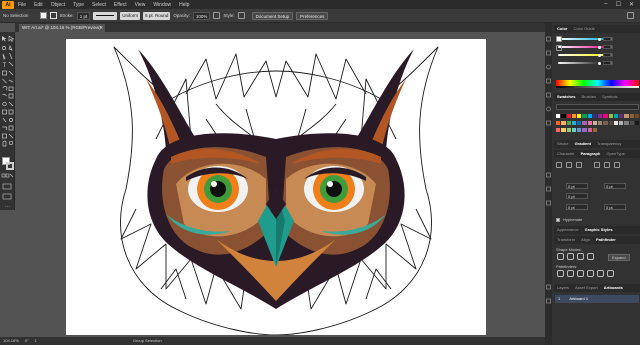 This screenshot has width=640, height=345. What do you see at coordinates (618, 4) in the screenshot?
I see `maximize-button: ☐` at bounding box center [618, 4].